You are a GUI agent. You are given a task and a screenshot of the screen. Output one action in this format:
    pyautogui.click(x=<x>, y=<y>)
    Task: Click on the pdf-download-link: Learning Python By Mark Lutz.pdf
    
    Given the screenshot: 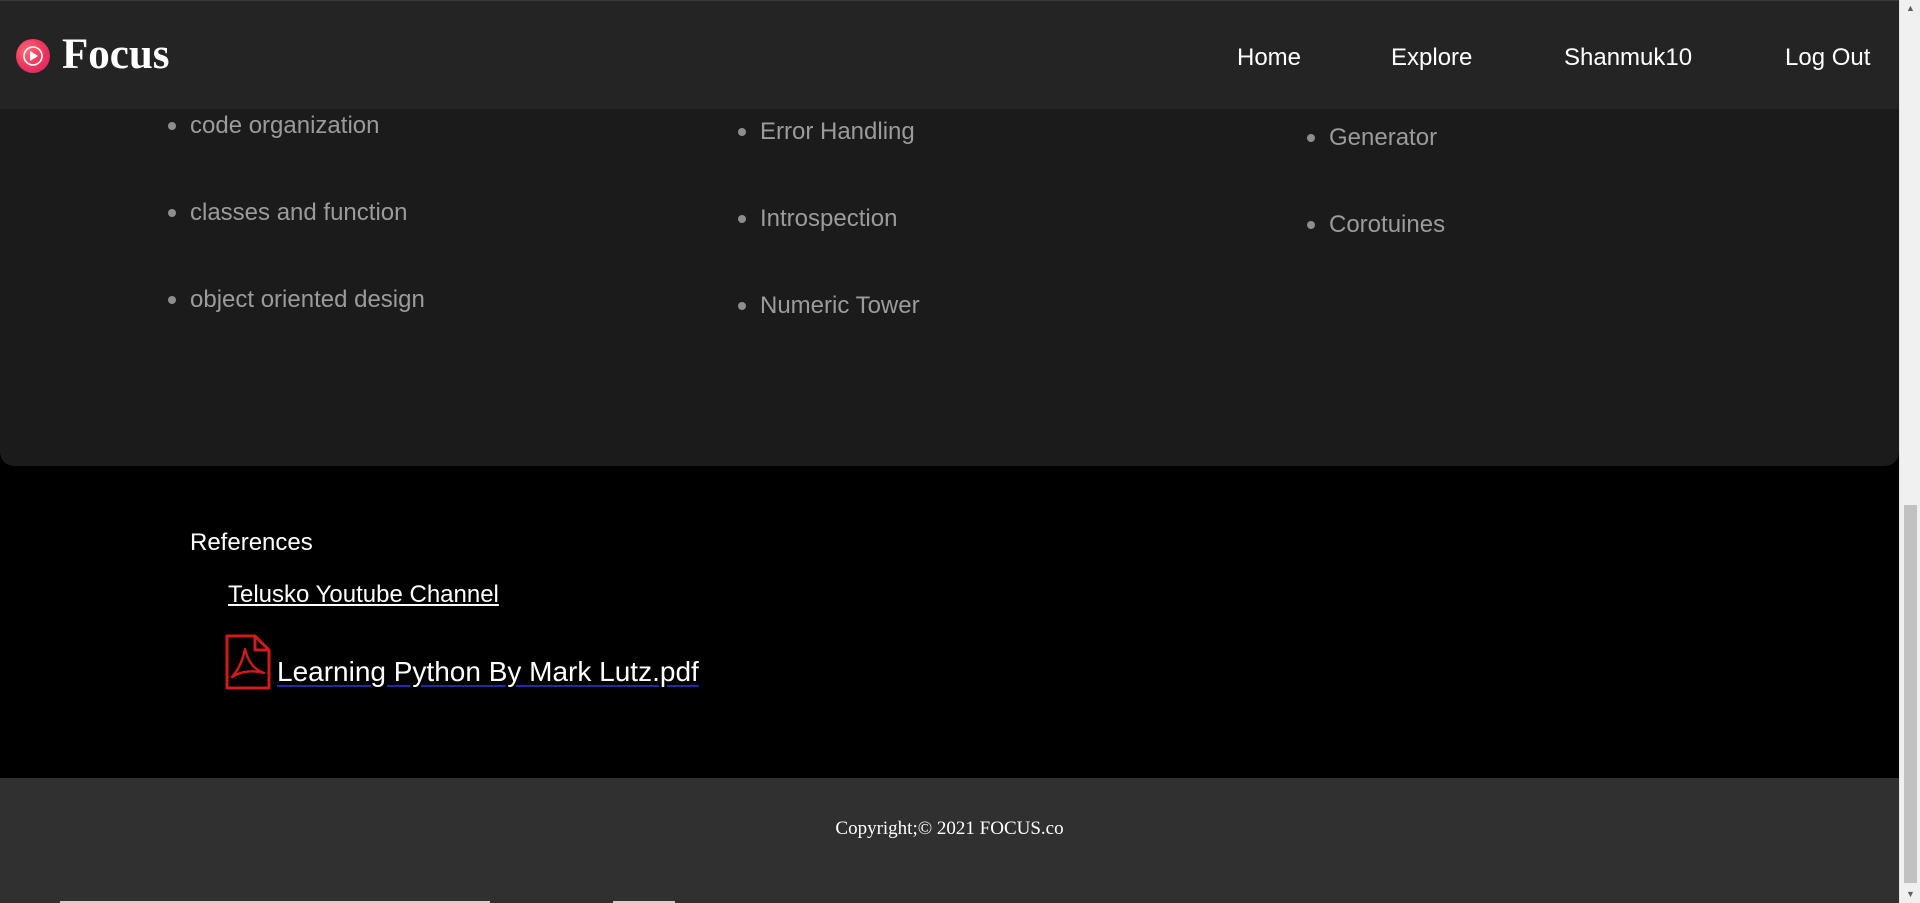 What is the action you would take?
    pyautogui.click(x=488, y=672)
    